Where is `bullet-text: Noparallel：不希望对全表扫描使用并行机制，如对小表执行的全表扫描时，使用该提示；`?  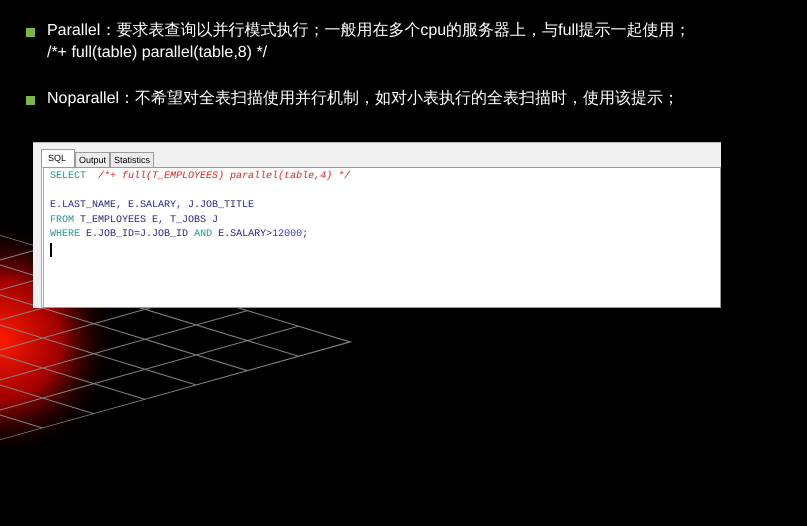
bullet-text: Noparallel：不希望对全表扫描使用并行机制，如对小表执行的全表扫描时，使用该提示； is located at coordinates (363, 98).